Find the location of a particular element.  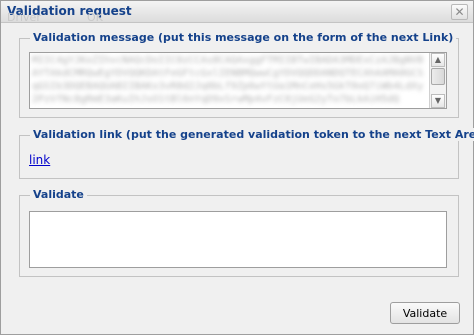

message-scrollbar: ▲ ▼ is located at coordinates (437, 80).